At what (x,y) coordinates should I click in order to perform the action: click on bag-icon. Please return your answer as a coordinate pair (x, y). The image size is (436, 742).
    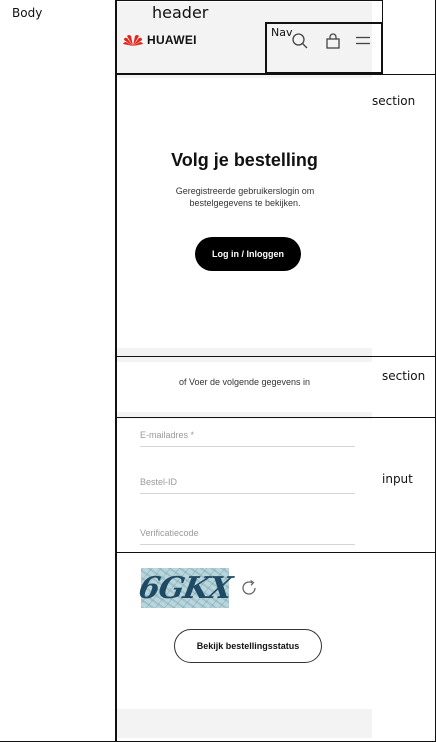
    Looking at the image, I should click on (333, 41).